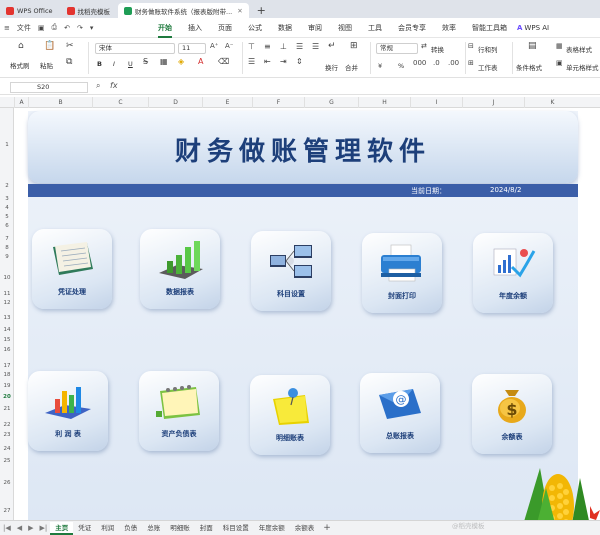 The height and width of the screenshot is (535, 600). I want to click on row-header: 6, so click(7, 226).